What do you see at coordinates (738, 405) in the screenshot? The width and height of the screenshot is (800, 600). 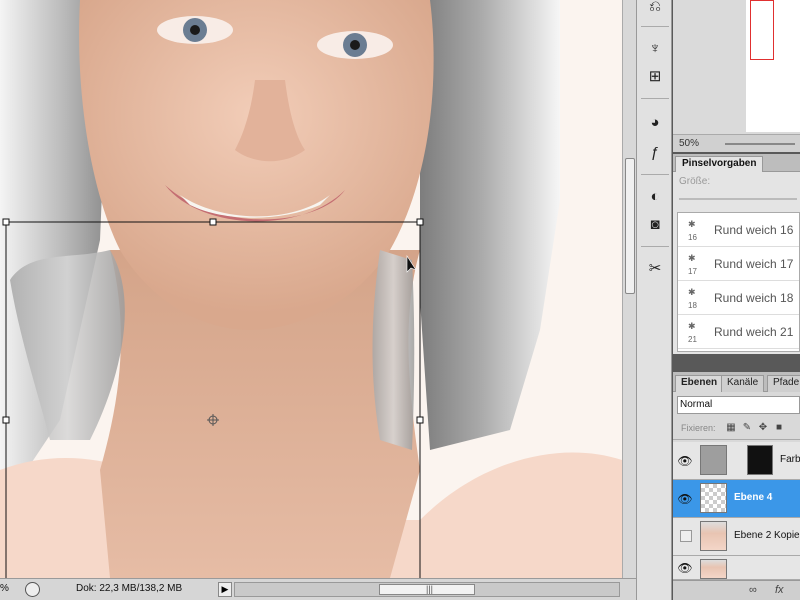 I see `blend-mode-select: Normal` at bounding box center [738, 405].